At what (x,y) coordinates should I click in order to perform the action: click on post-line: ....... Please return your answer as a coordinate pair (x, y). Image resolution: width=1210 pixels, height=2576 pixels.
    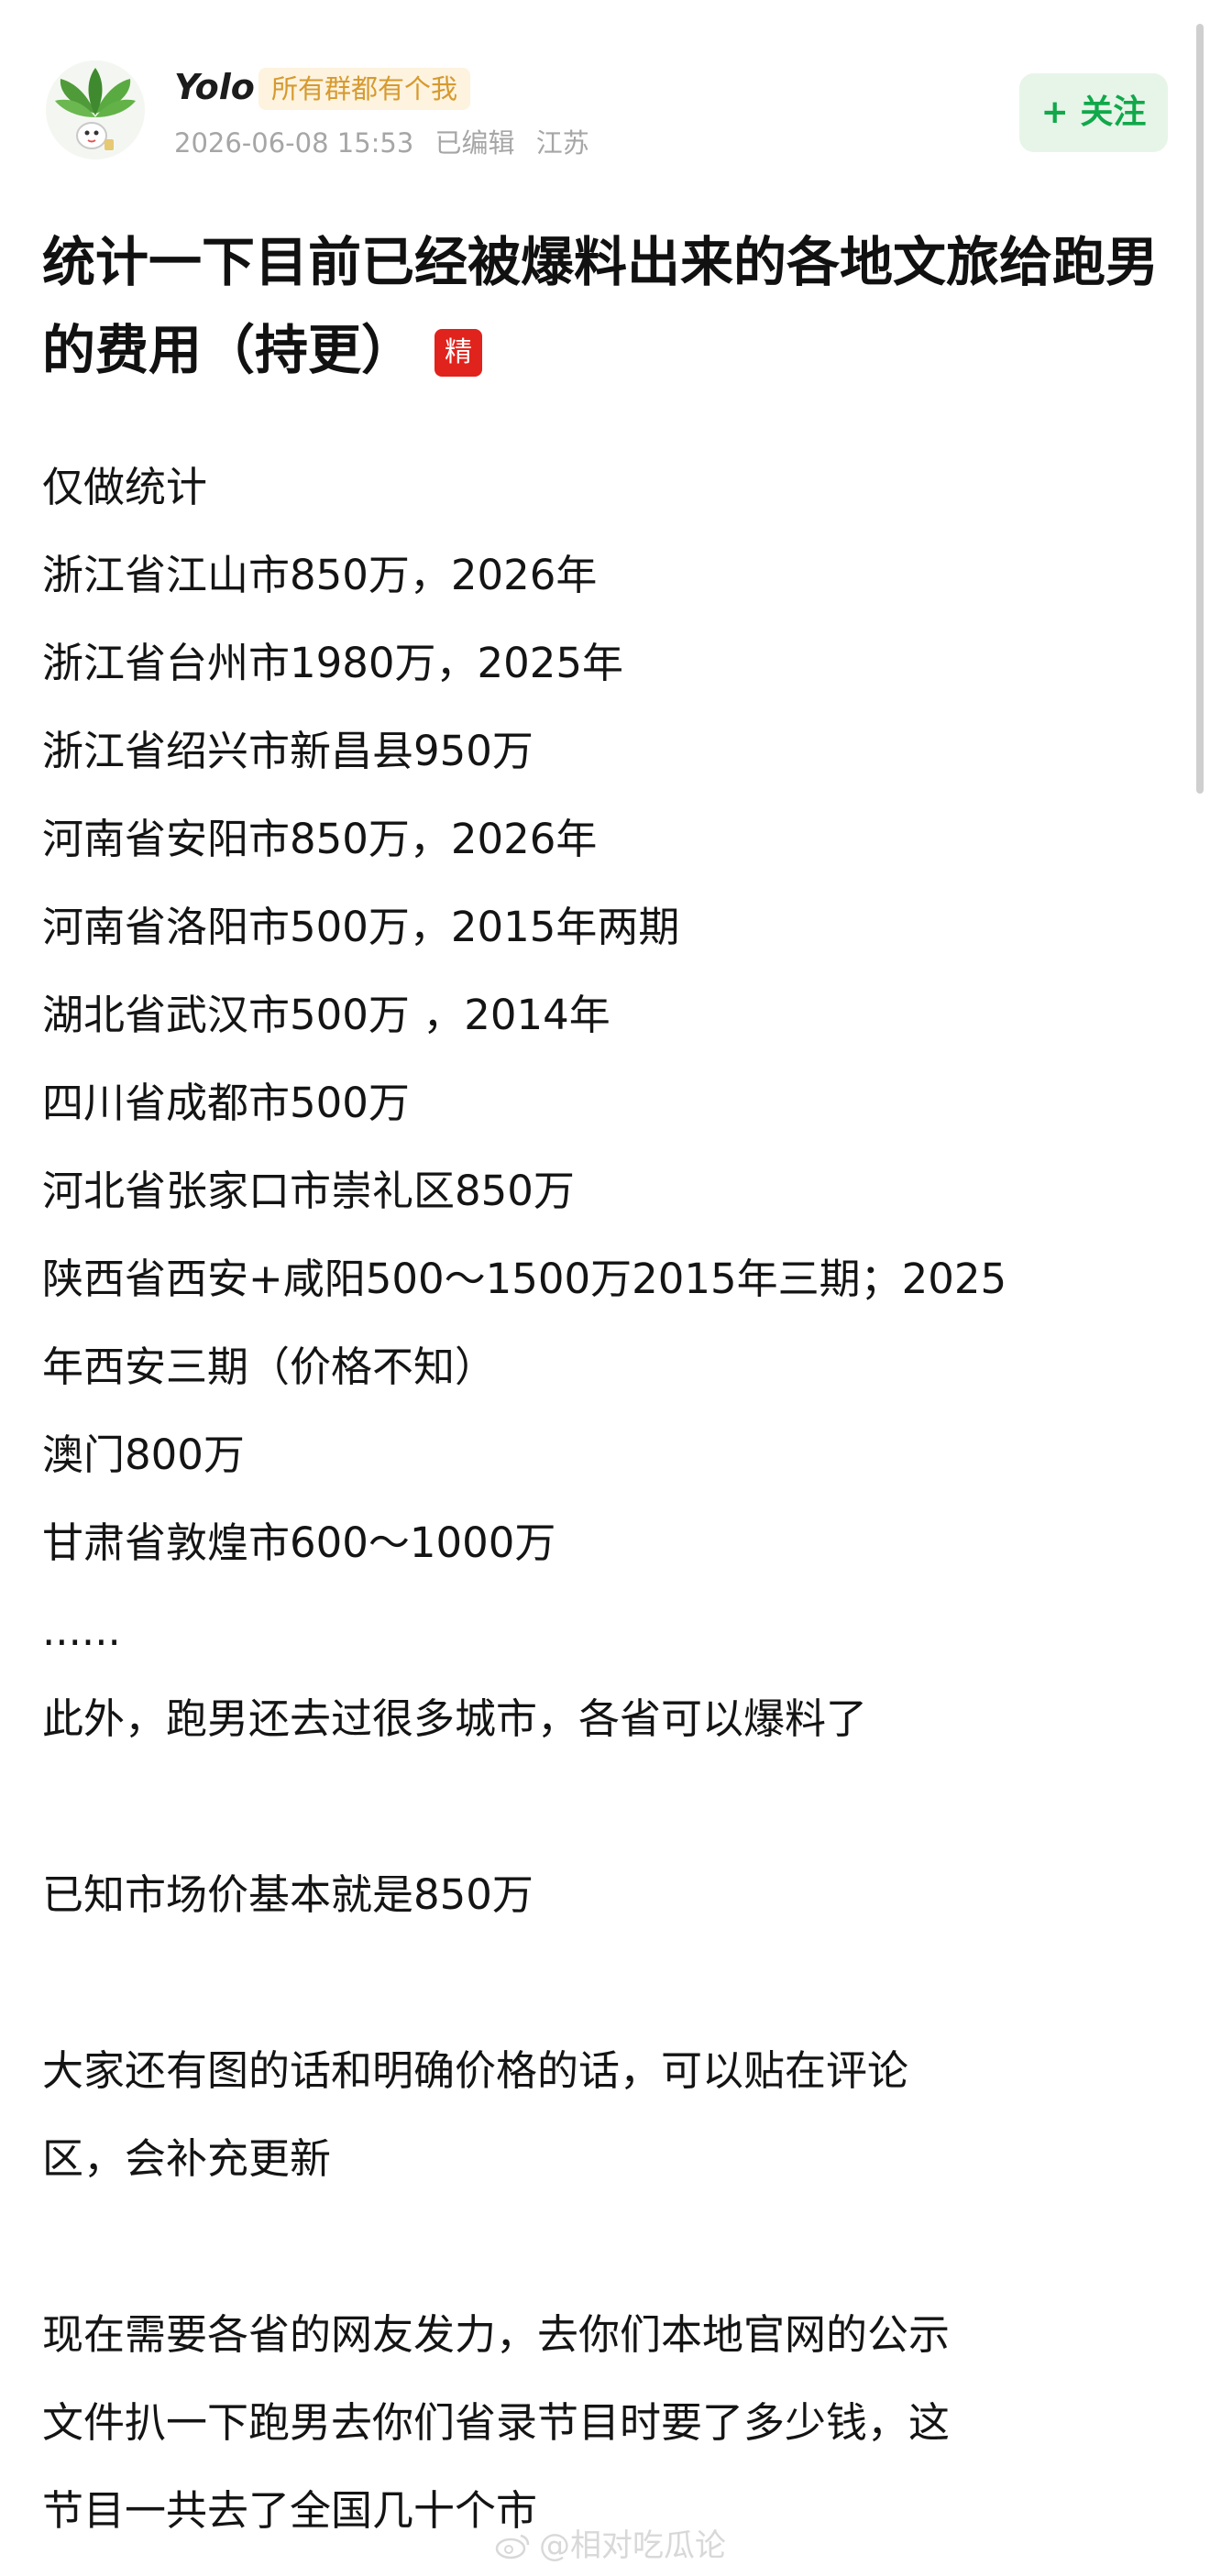
    Looking at the image, I should click on (81, 1630).